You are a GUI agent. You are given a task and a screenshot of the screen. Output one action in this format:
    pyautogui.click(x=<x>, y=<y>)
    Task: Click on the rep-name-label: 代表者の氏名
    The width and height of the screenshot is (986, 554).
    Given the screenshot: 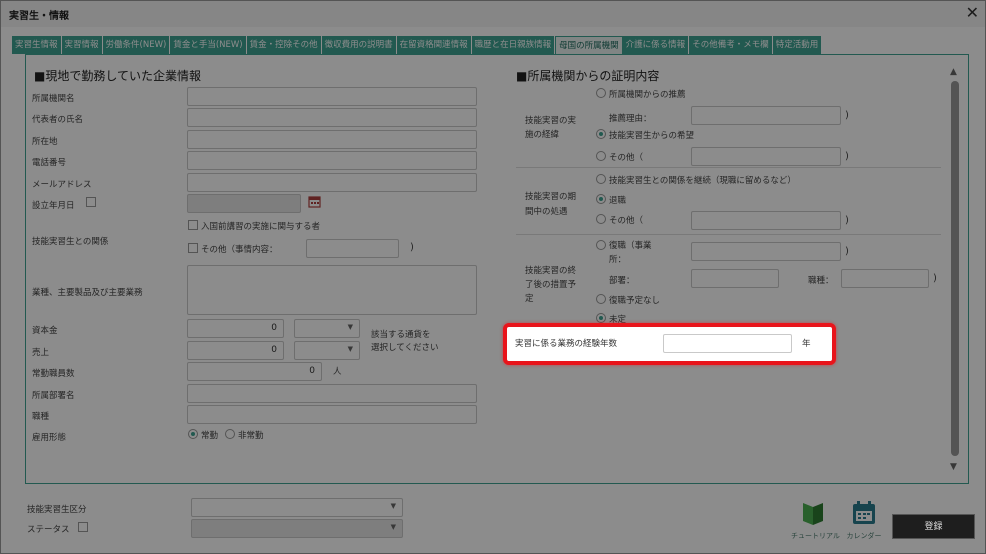 What is the action you would take?
    pyautogui.click(x=58, y=120)
    